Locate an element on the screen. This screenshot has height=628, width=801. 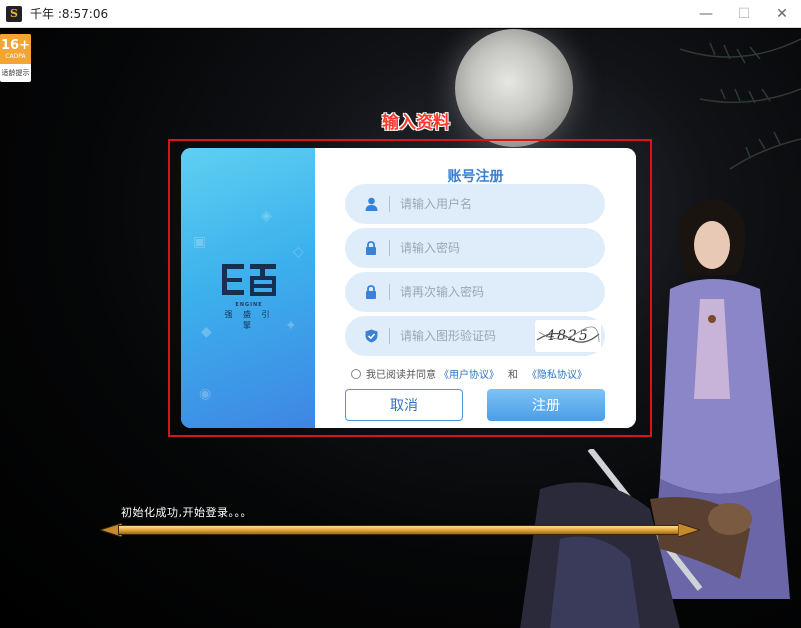
cancel-button: 取消 is located at coordinates (404, 405).